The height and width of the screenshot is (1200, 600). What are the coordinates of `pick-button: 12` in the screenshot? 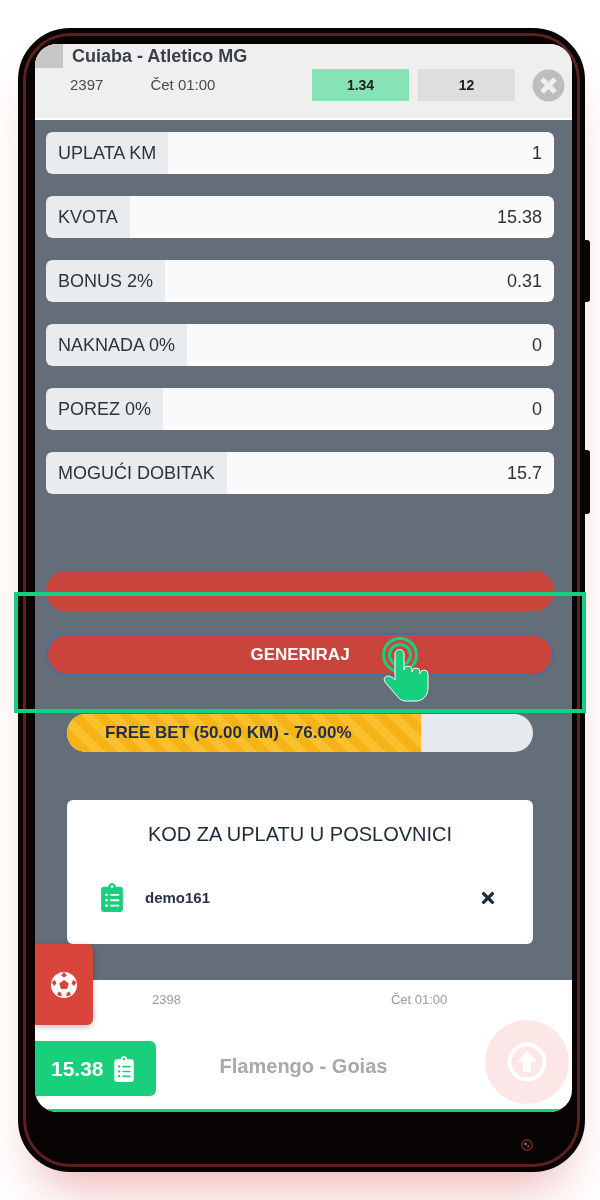 It's located at (466, 85).